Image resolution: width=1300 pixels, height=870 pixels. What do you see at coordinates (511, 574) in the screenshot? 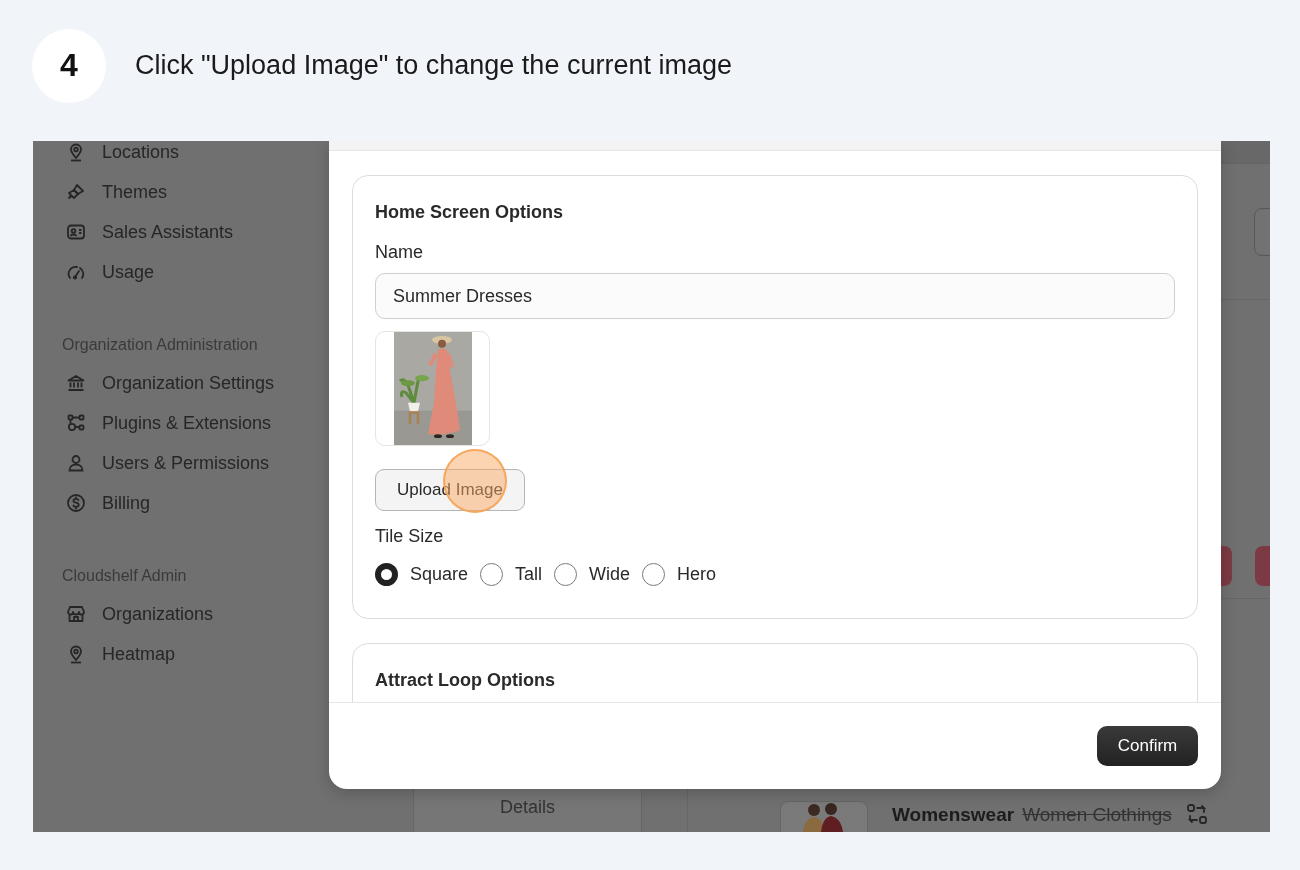
I see `tile-size-option: Tall` at bounding box center [511, 574].